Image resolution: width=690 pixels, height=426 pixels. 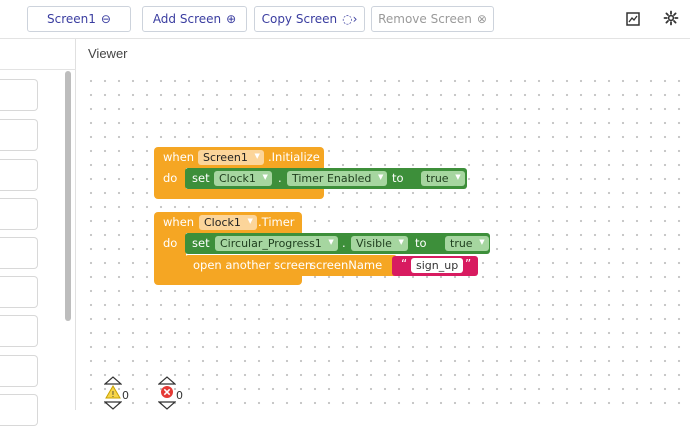 What do you see at coordinates (108, 53) in the screenshot?
I see `viewer-title: Viewer` at bounding box center [108, 53].